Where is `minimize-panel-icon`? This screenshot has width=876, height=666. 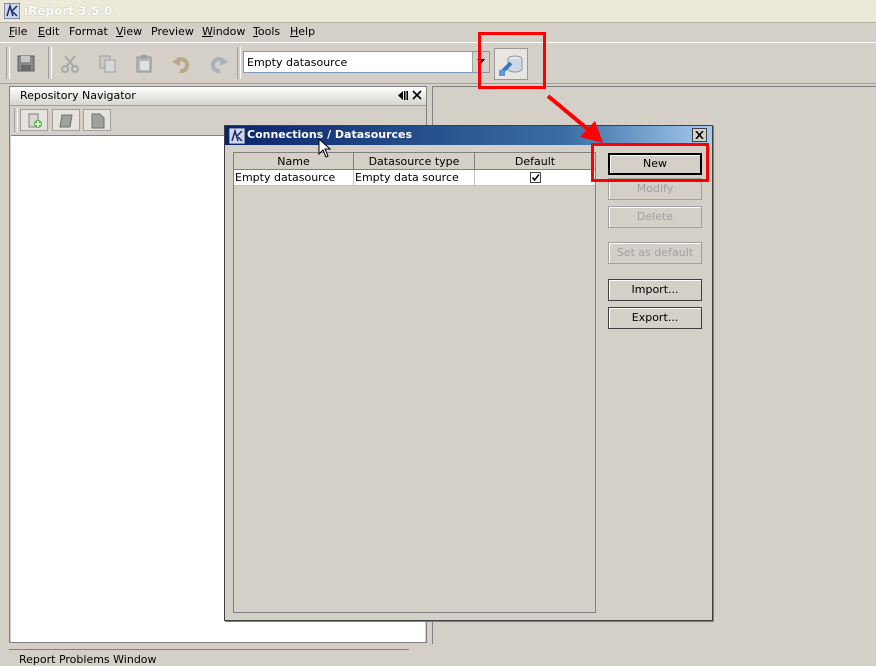 minimize-panel-icon is located at coordinates (402, 97).